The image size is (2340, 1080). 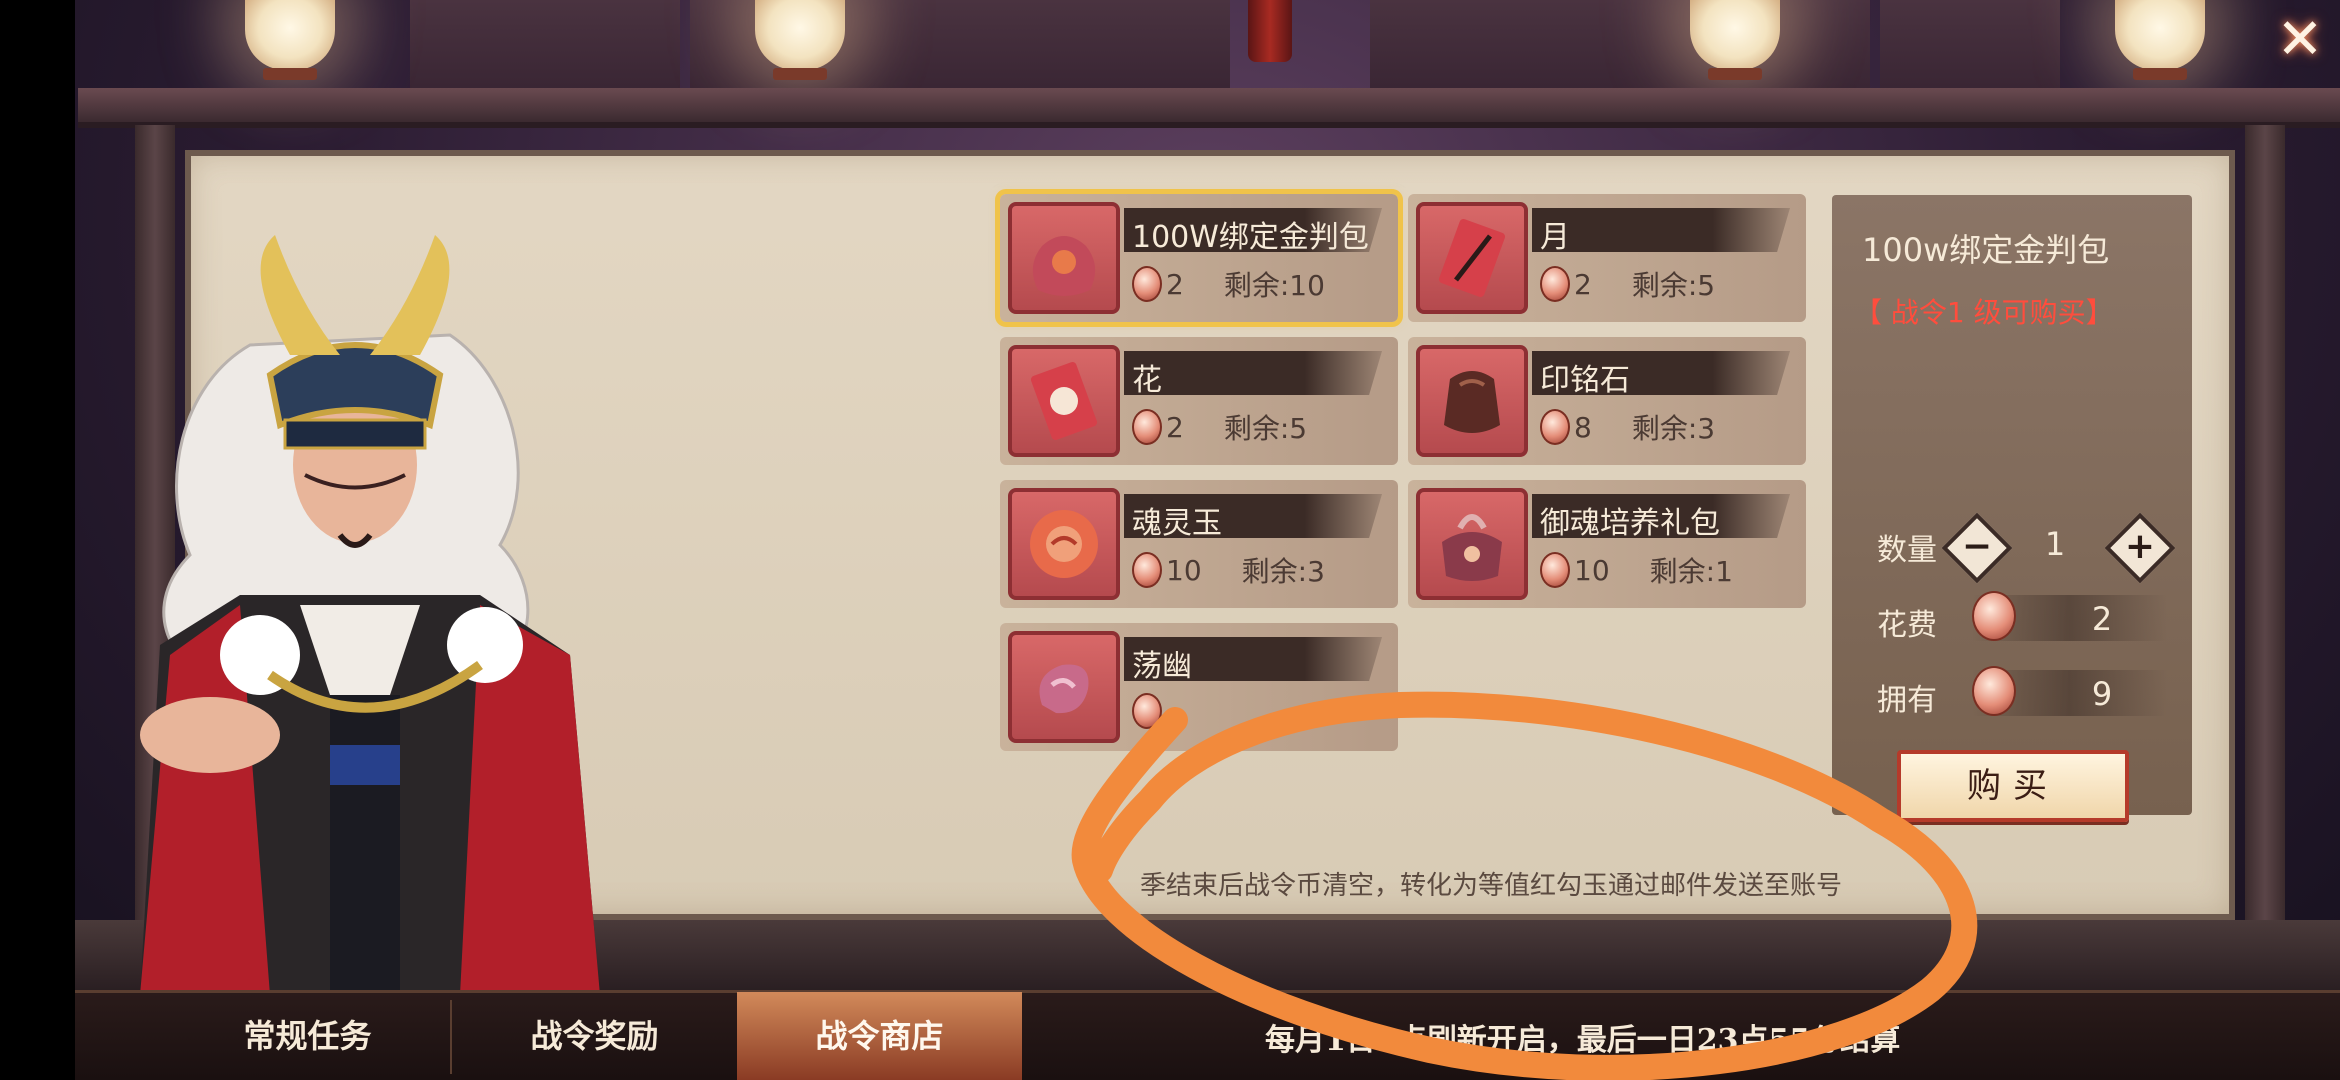 I want to click on red-lantern-icon, so click(x=1270, y=31).